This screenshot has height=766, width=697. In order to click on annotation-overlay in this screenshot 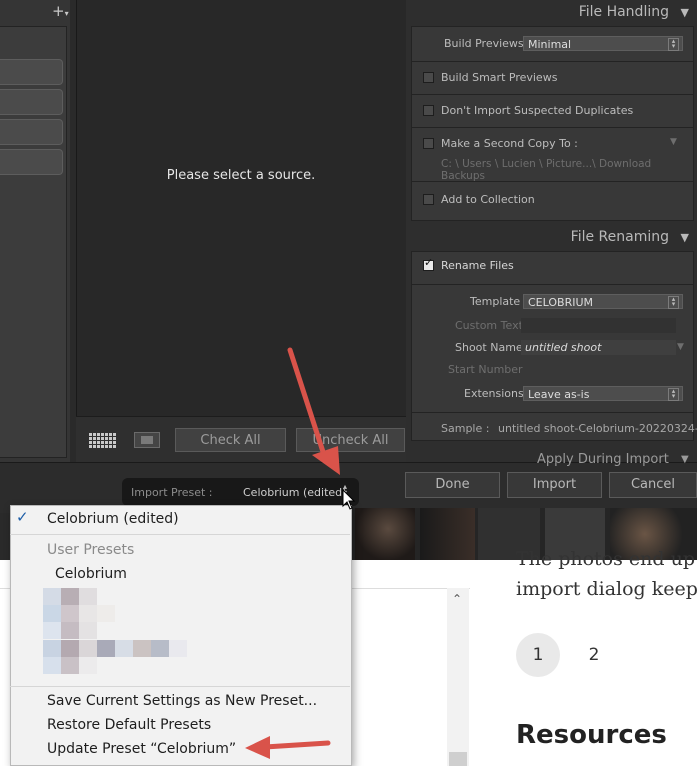, I will do `click(300, 553)`.